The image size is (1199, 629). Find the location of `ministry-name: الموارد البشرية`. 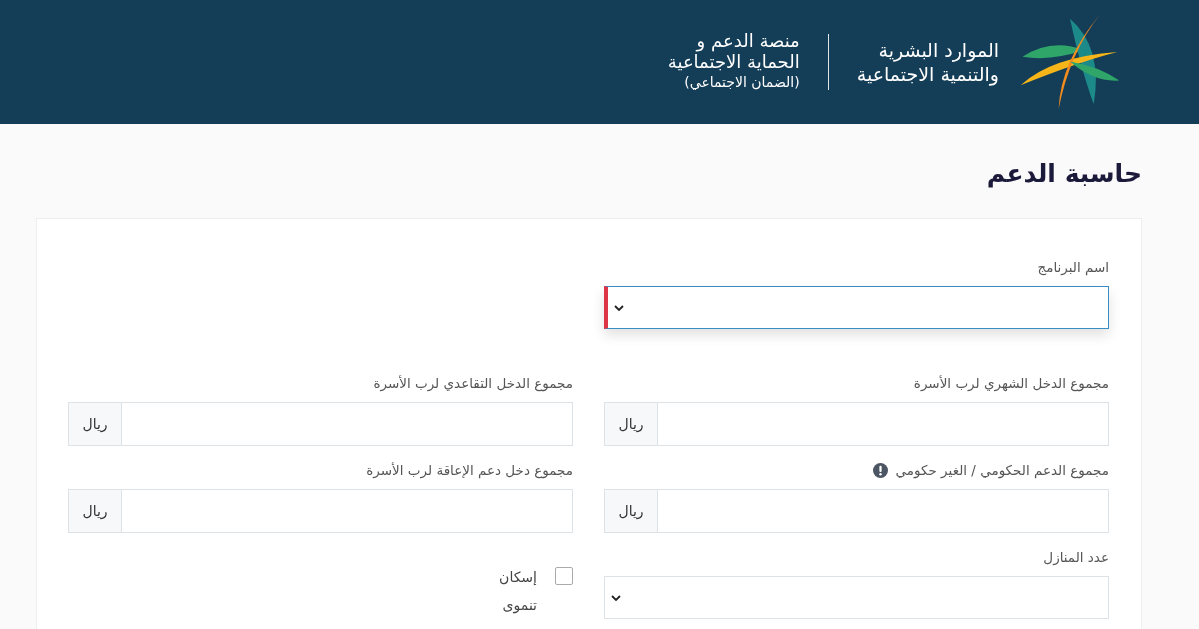

ministry-name: الموارد البشرية is located at coordinates (938, 49).